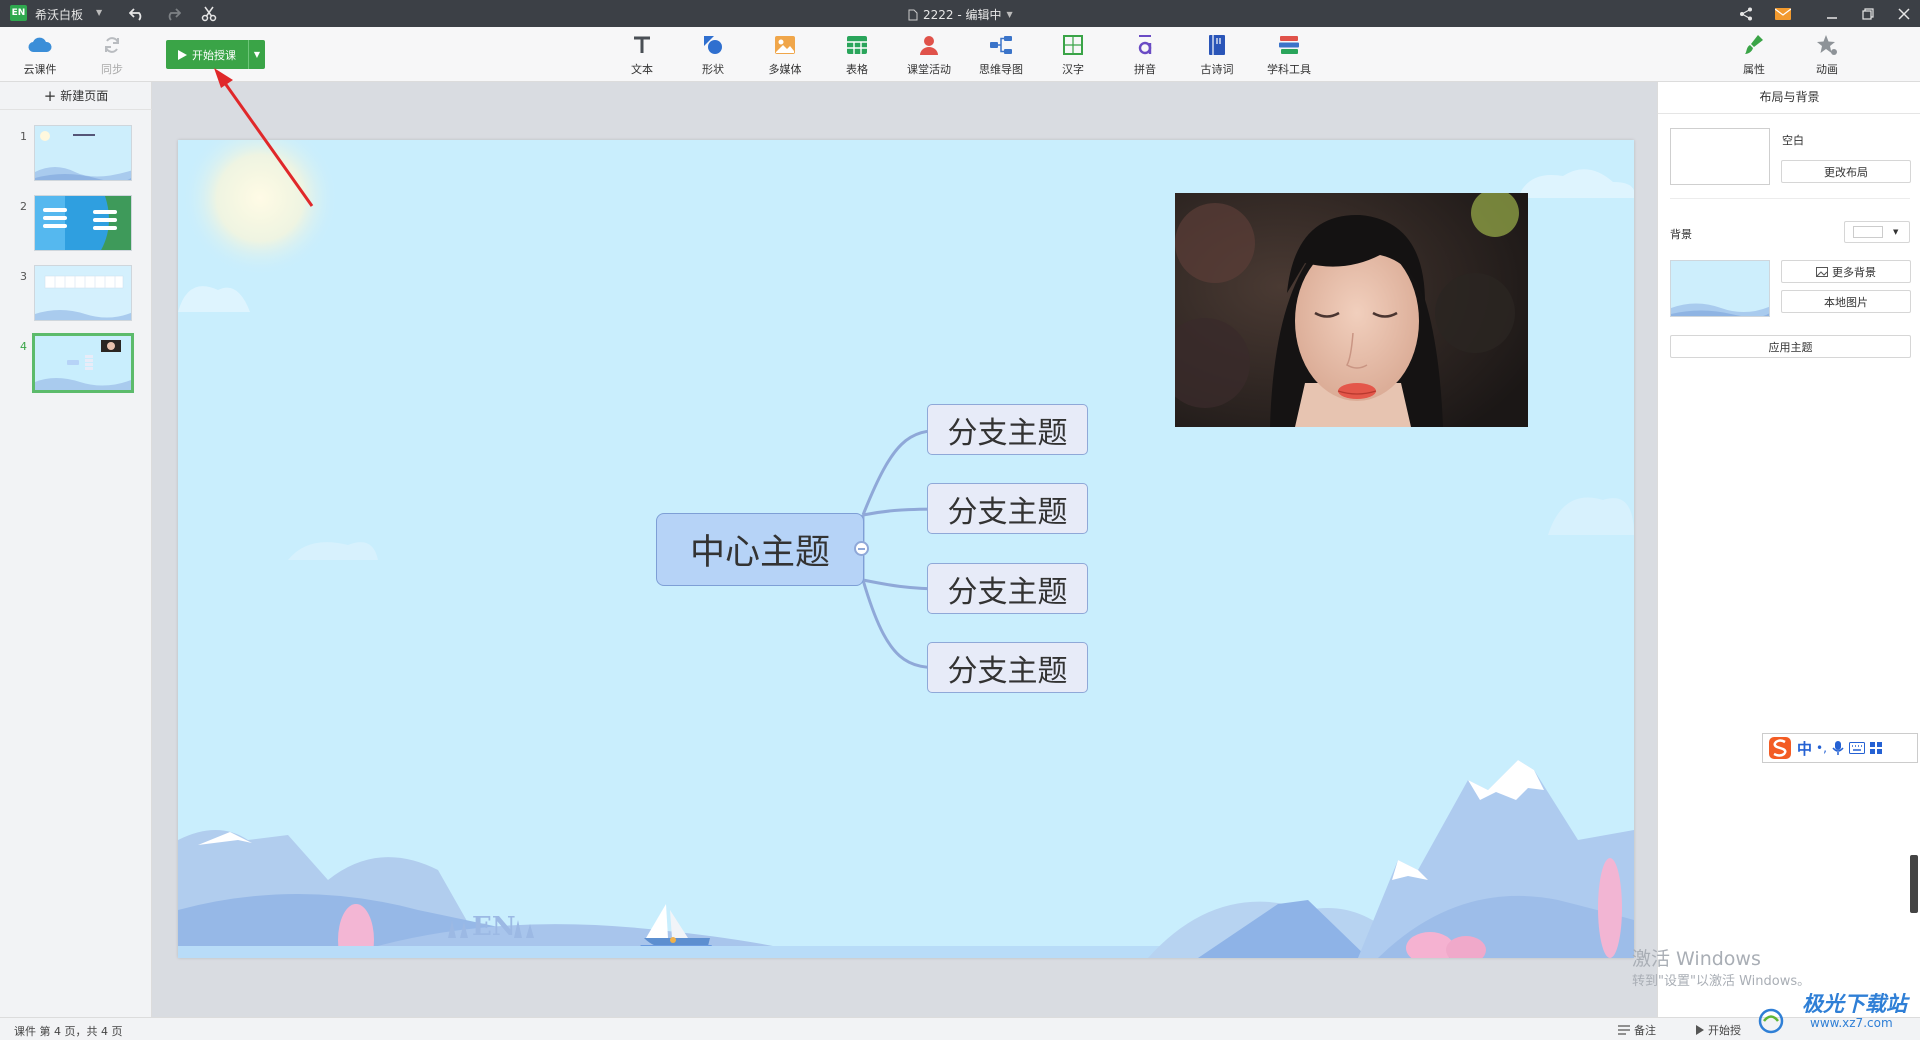 The width and height of the screenshot is (1920, 1040). I want to click on page-thumbnail-row: 2, so click(76, 226).